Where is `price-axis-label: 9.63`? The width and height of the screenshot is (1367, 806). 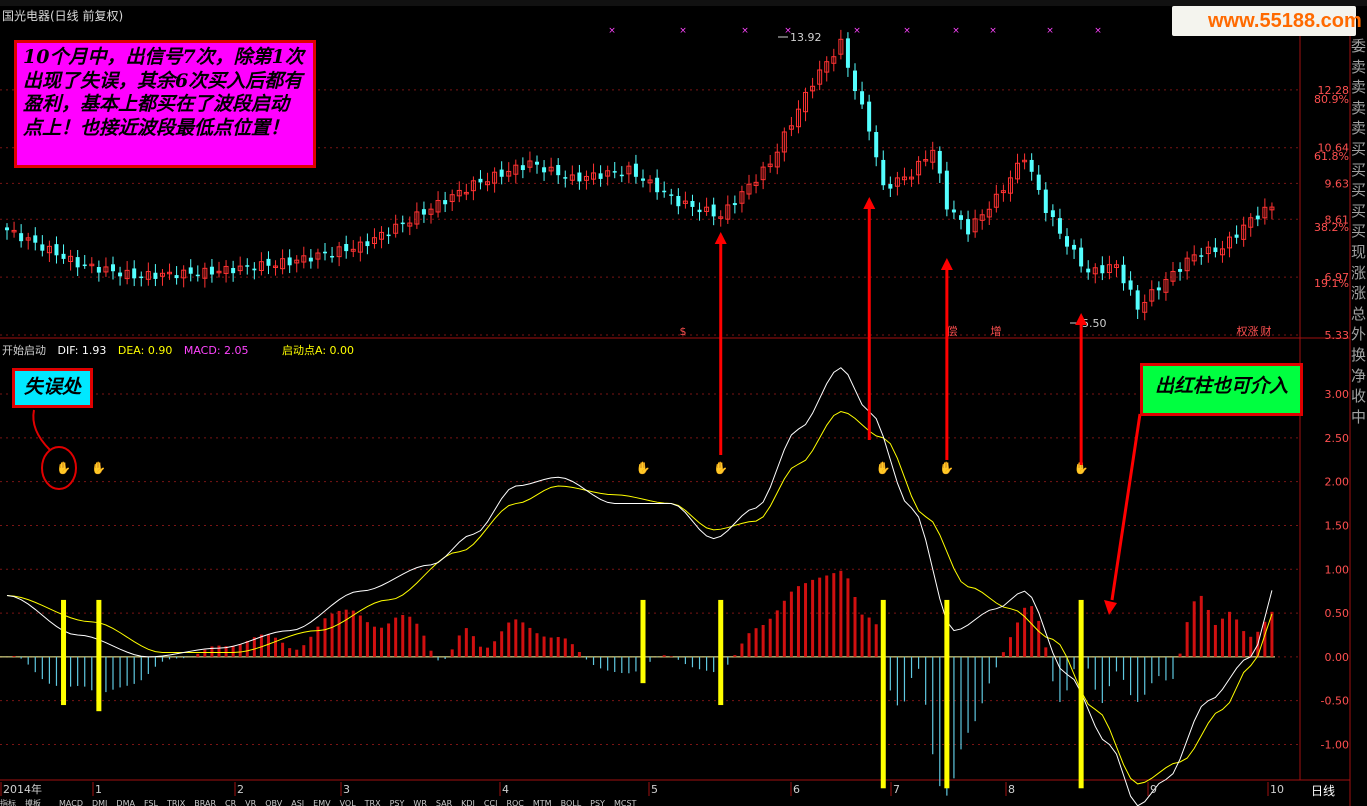 price-axis-label: 9.63 is located at coordinates (1337, 183).